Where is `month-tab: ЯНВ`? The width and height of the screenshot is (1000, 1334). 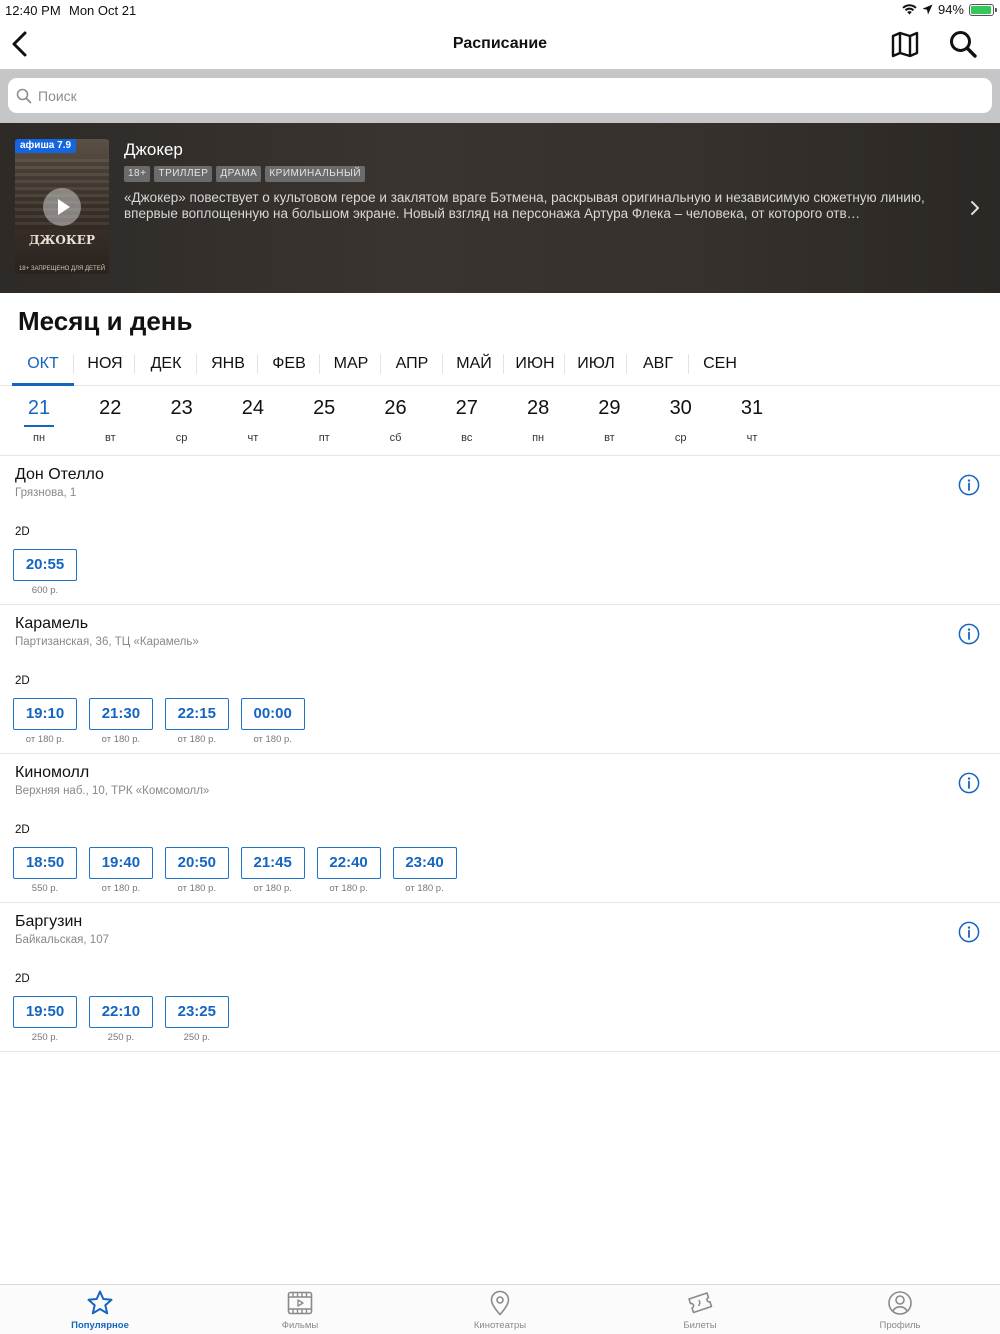
month-tab: ЯНВ is located at coordinates (228, 364).